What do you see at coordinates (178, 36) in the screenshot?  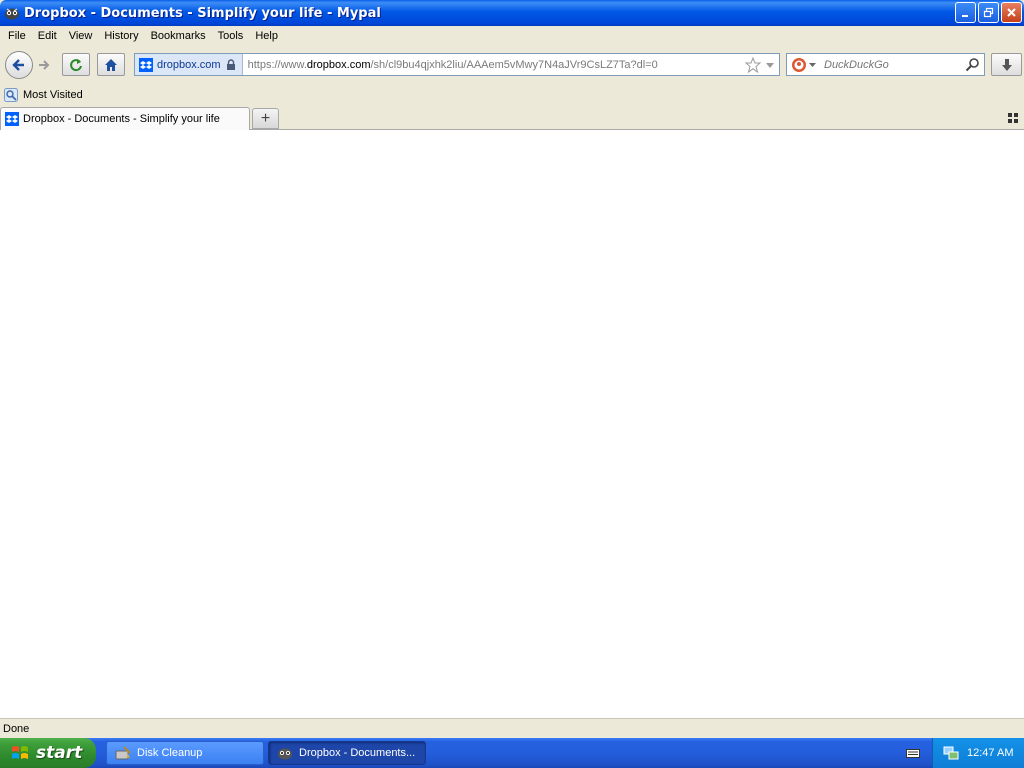 I see `menu-bookmarks: Bookmarks` at bounding box center [178, 36].